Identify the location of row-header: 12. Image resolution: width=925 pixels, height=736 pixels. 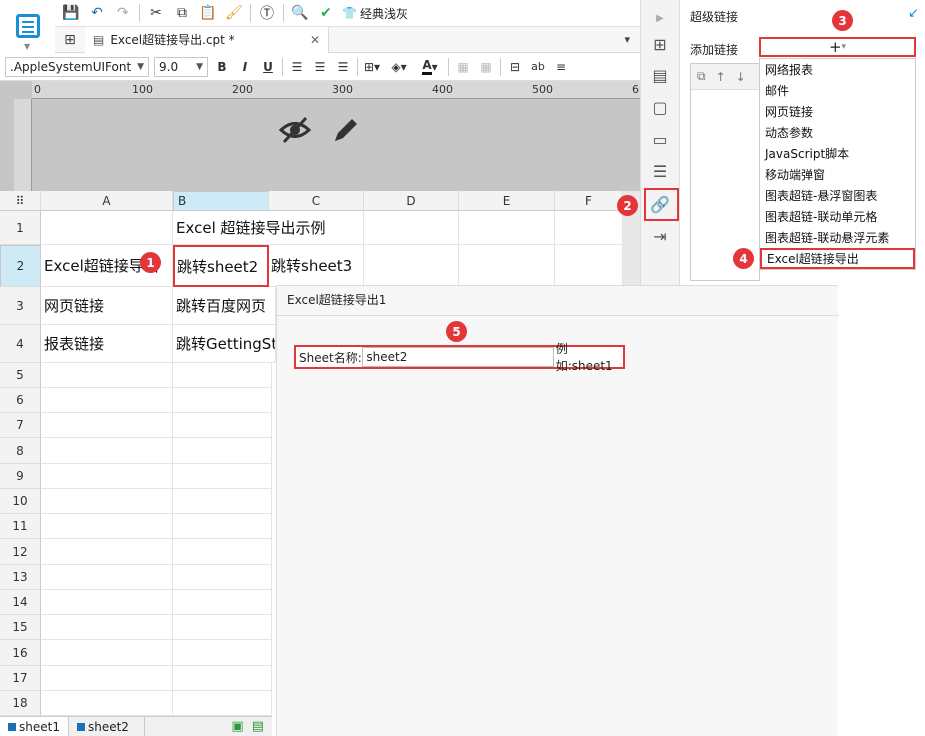
(20, 552).